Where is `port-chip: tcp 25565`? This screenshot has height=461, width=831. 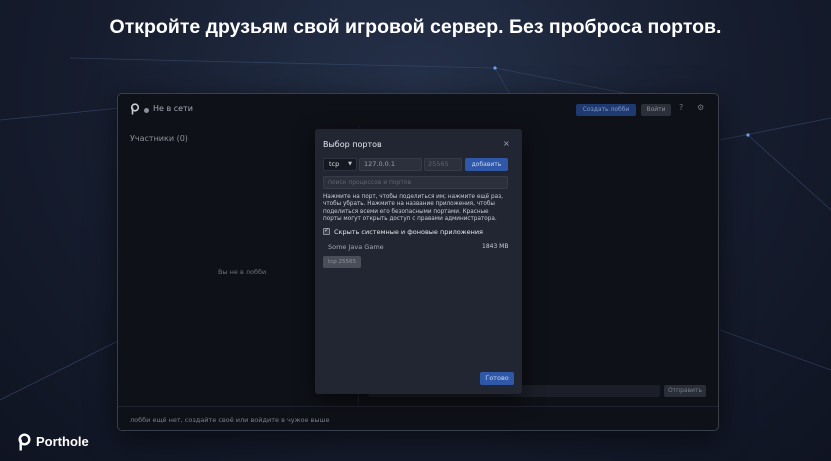
port-chip: tcp 25565 is located at coordinates (342, 262).